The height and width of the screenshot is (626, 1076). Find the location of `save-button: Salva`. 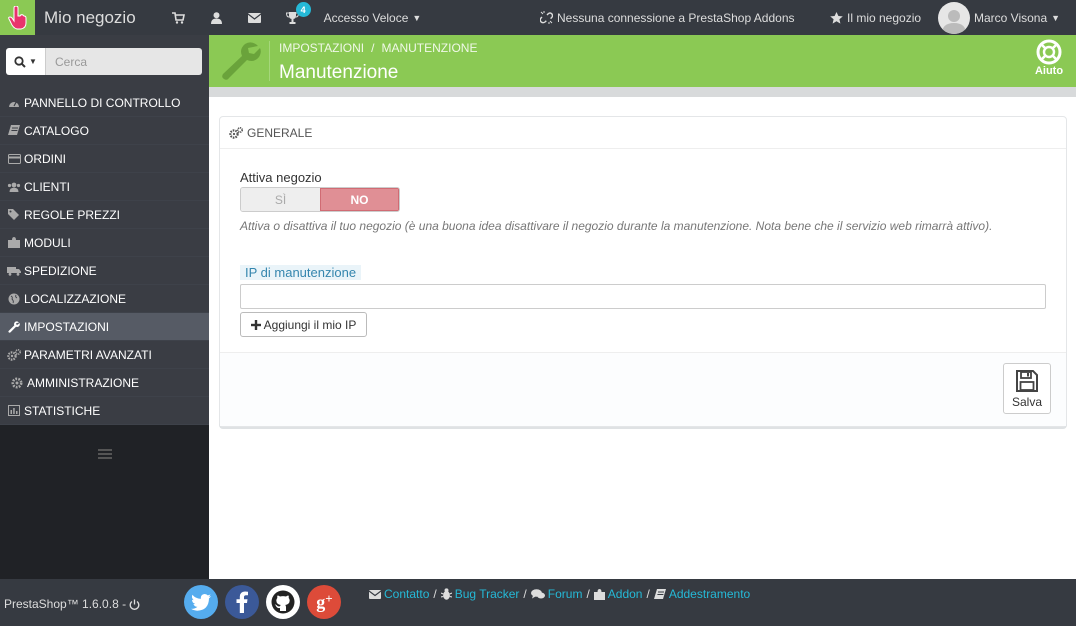

save-button: Salva is located at coordinates (1027, 388).